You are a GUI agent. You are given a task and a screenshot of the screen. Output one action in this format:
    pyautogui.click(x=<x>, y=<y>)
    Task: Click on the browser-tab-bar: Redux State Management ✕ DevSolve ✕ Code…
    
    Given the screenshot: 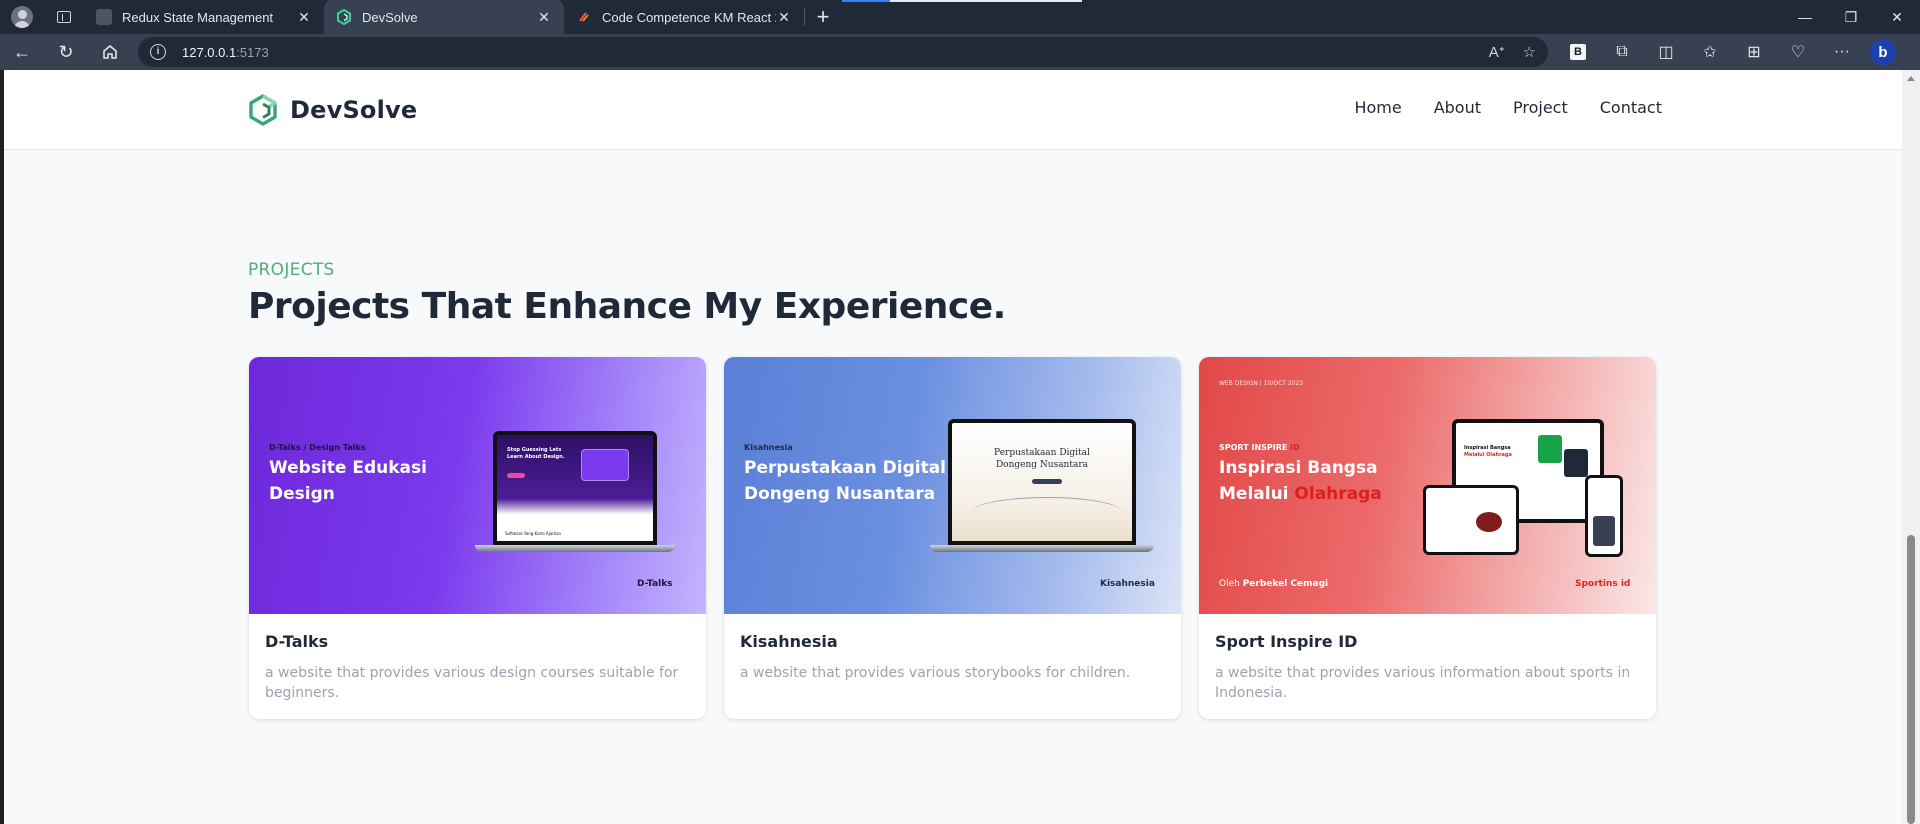 What is the action you would take?
    pyautogui.click(x=960, y=17)
    